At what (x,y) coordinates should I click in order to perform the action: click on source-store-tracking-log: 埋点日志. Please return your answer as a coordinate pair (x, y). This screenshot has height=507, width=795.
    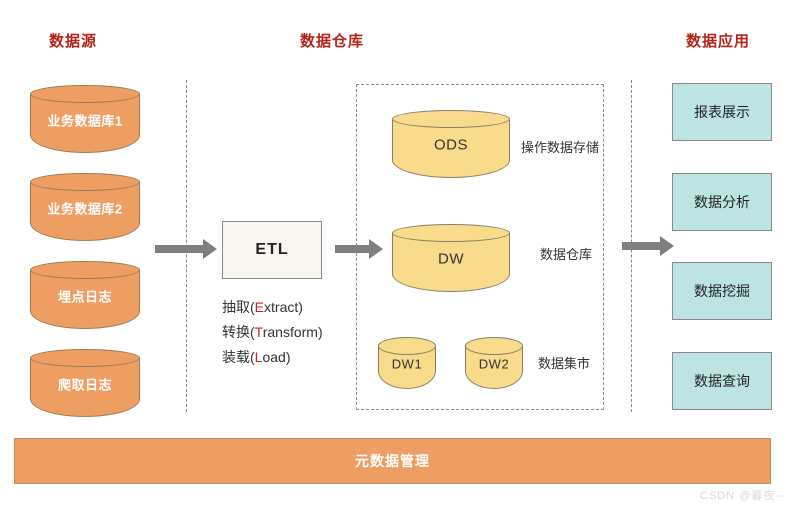
    Looking at the image, I should click on (85, 295).